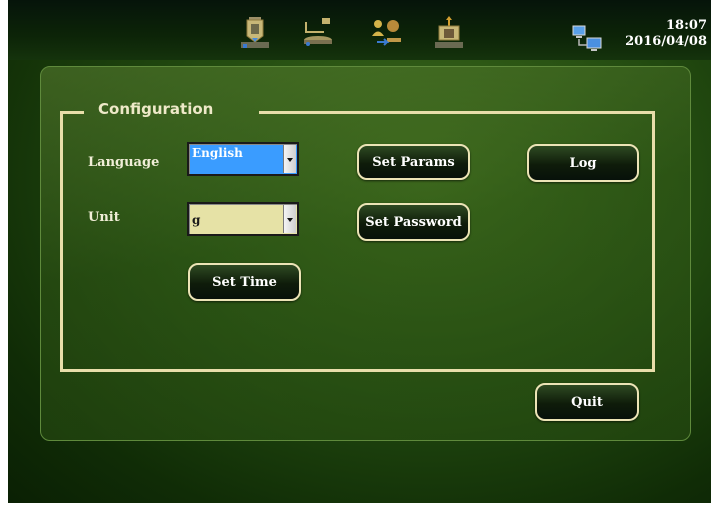 The height and width of the screenshot is (515, 711). Describe the element at coordinates (455, 112) in the screenshot. I see `frame-top-right-edge` at that location.